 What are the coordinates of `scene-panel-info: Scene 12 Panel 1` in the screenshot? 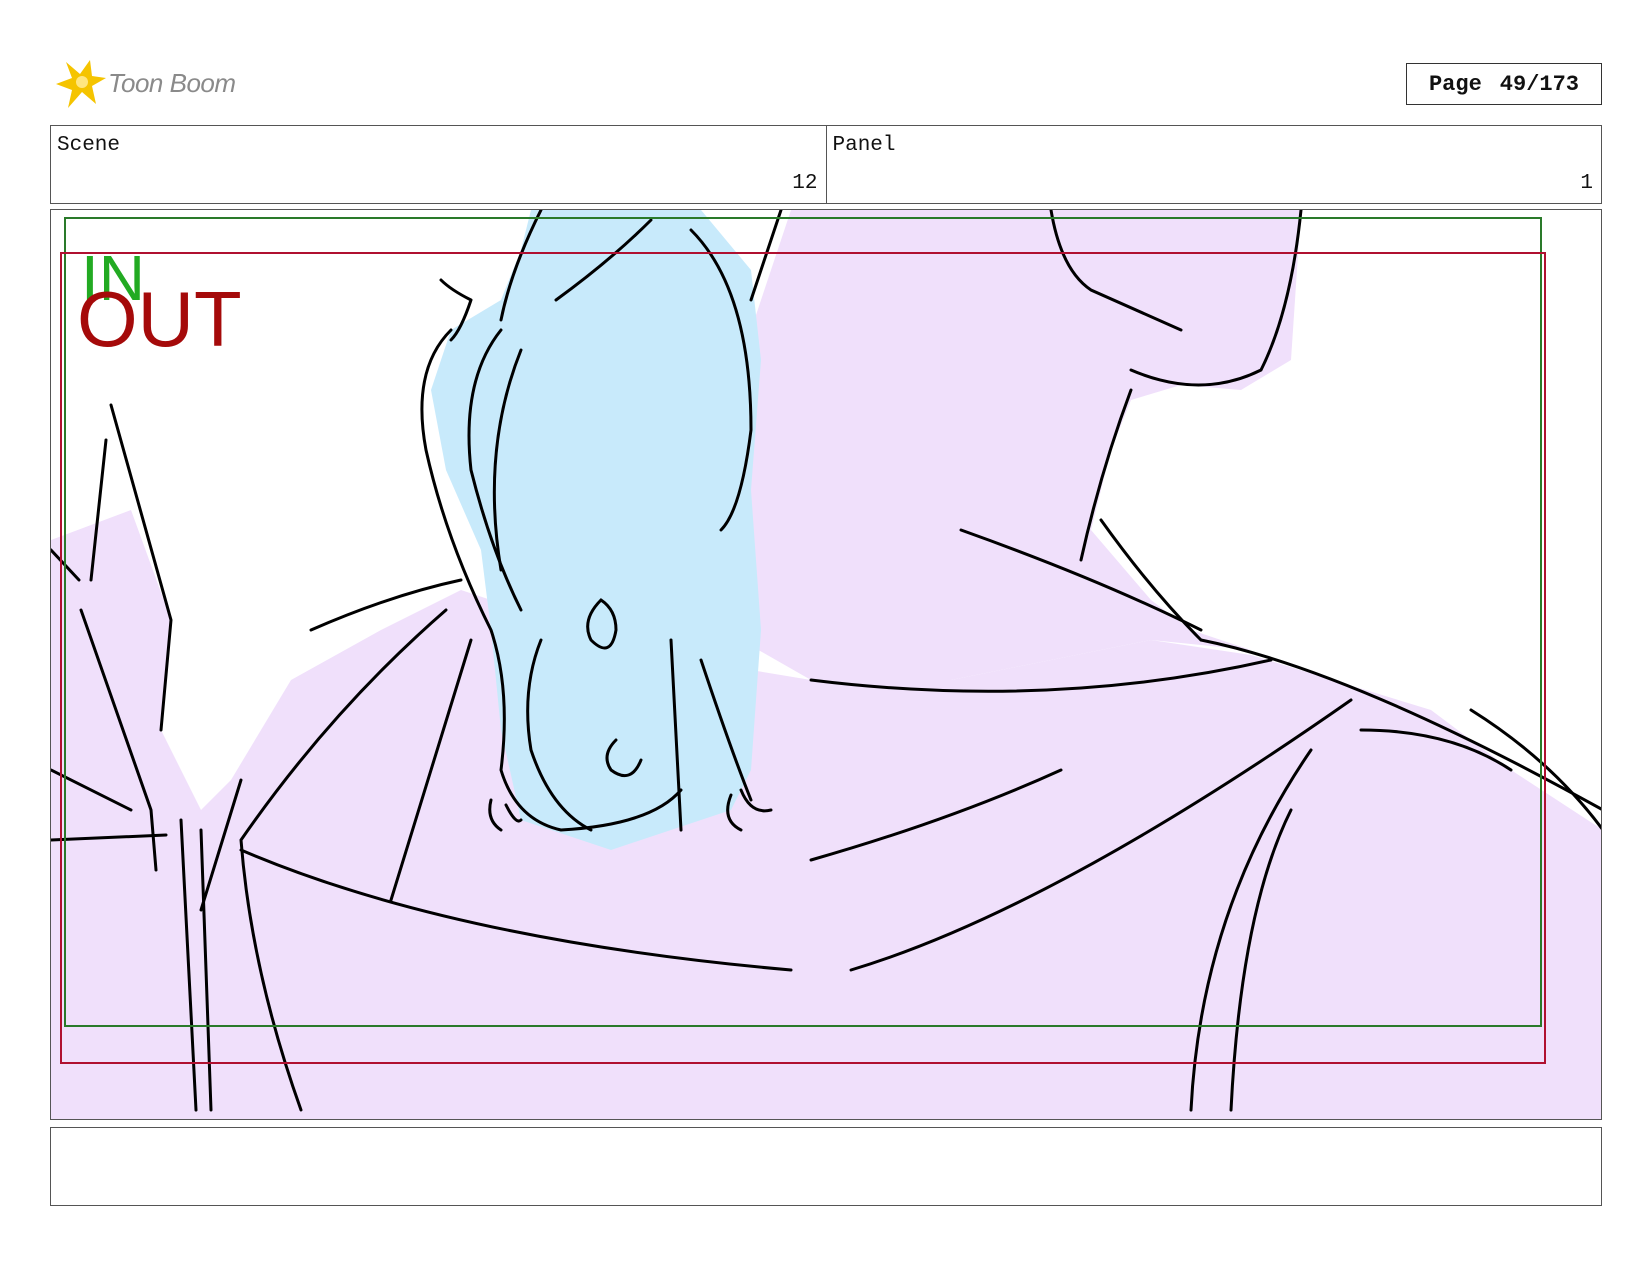 It's located at (826, 164).